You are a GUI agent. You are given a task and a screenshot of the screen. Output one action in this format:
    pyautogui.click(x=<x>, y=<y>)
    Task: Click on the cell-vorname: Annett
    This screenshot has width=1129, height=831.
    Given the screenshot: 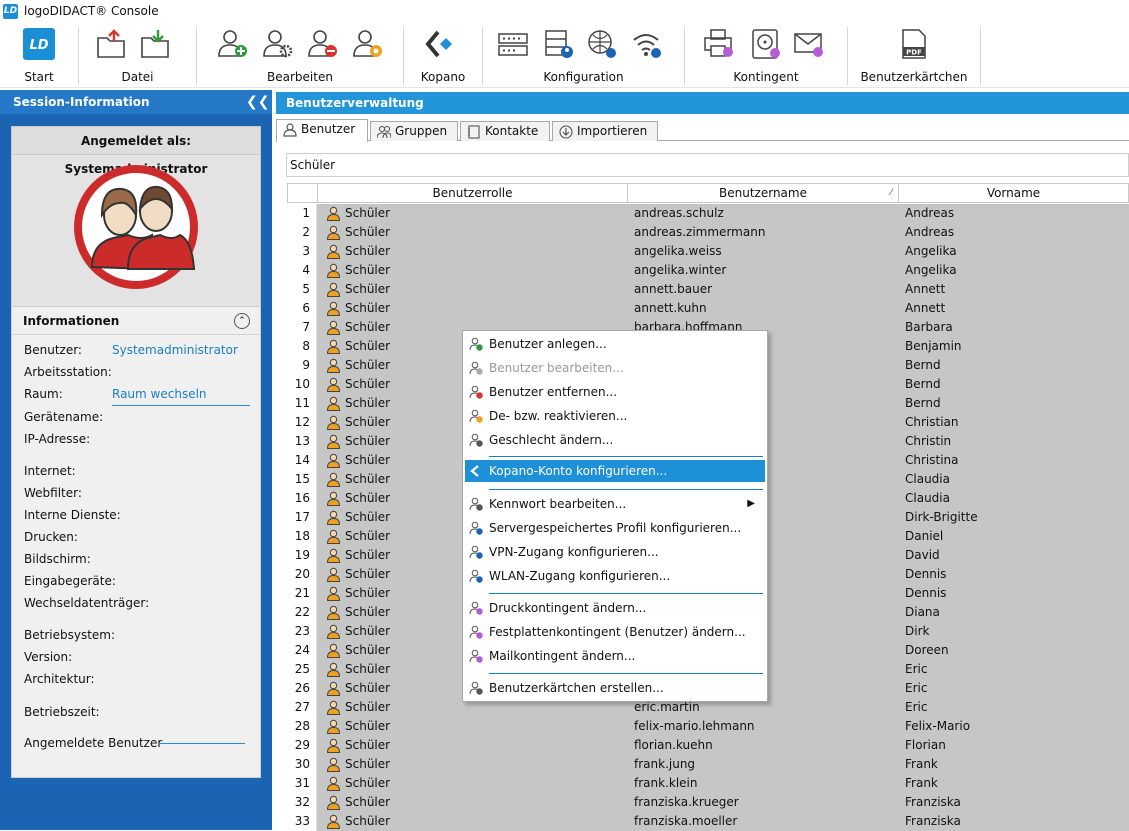 What is the action you would take?
    pyautogui.click(x=925, y=308)
    